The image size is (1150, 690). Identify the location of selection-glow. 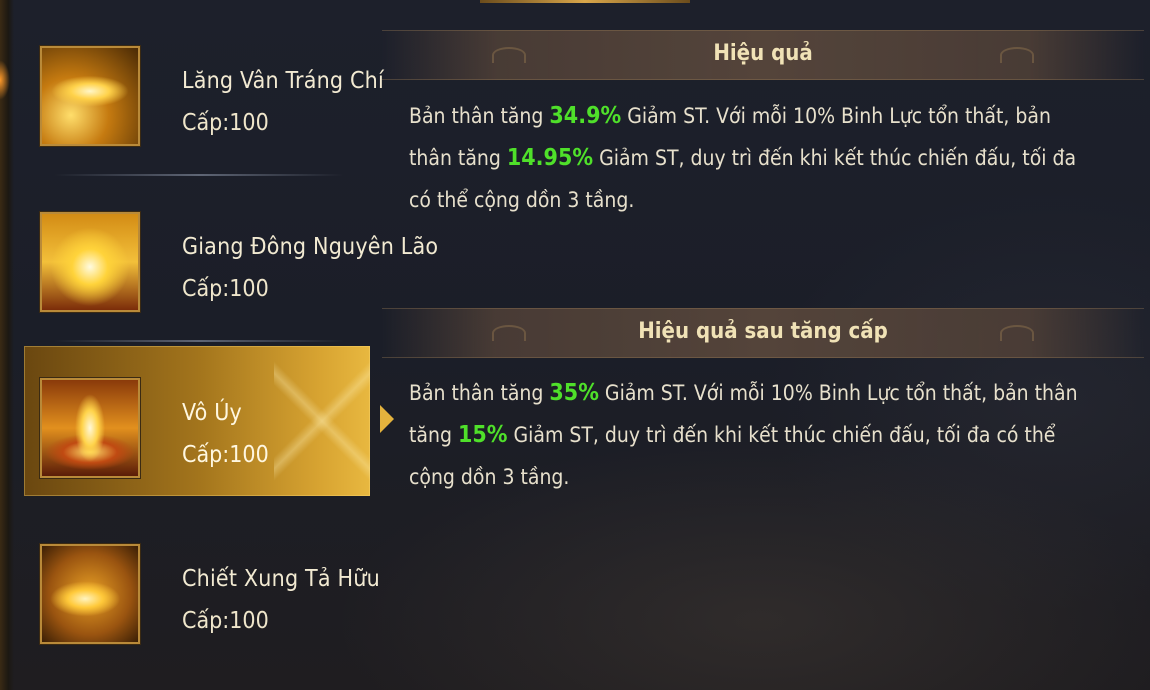
(322, 421).